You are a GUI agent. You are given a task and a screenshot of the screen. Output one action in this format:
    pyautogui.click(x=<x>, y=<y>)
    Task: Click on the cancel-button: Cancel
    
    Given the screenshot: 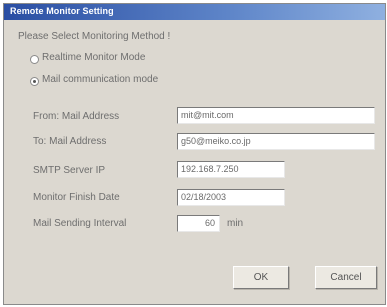 What is the action you would take?
    pyautogui.click(x=346, y=277)
    